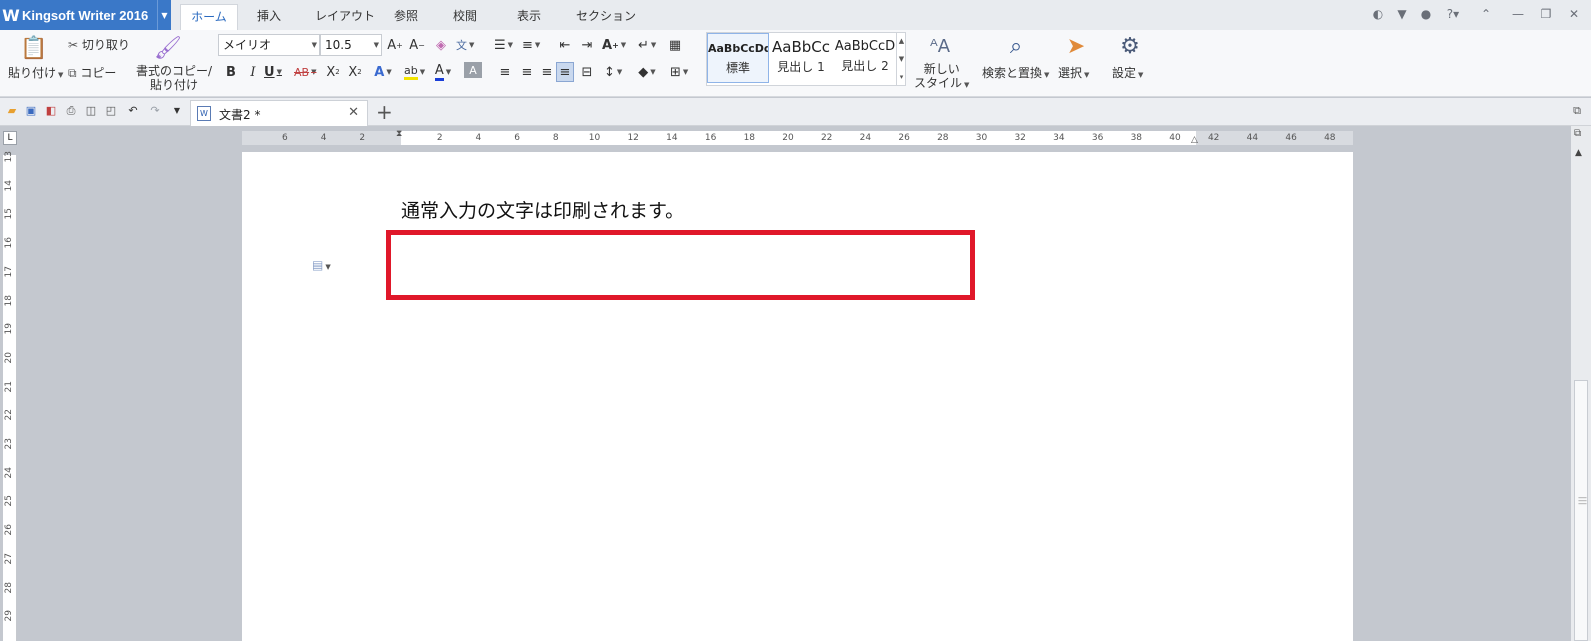 The image size is (1591, 641). Describe the element at coordinates (414, 72) in the screenshot. I see `highlight-color-icon: ab ▼` at that location.